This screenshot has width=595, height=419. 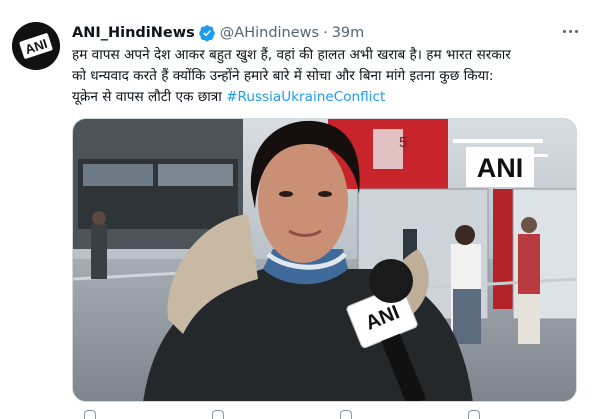 I want to click on author-avatar: ANI, so click(x=36, y=46).